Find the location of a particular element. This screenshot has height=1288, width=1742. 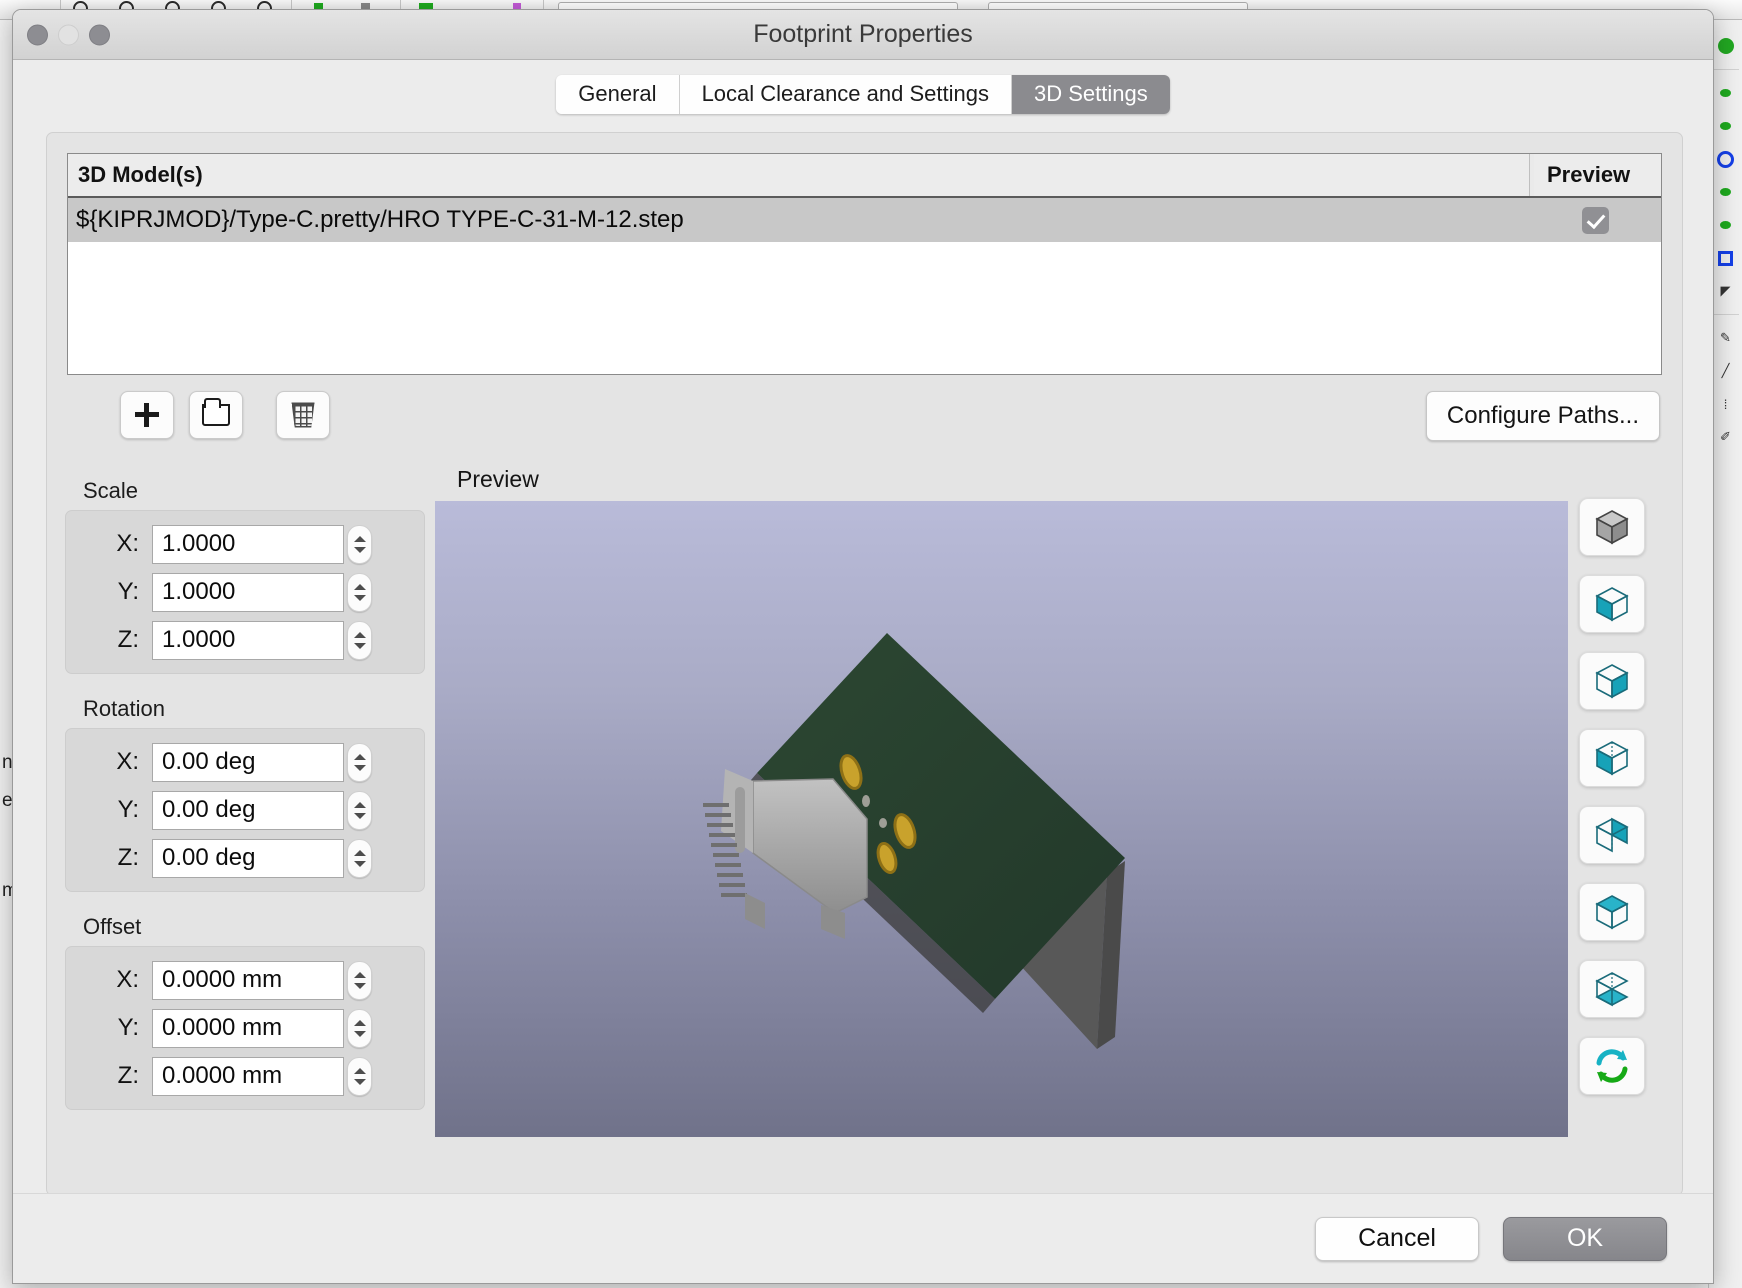

rotation-y-row: Y: 0.00 deg is located at coordinates (239, 810).